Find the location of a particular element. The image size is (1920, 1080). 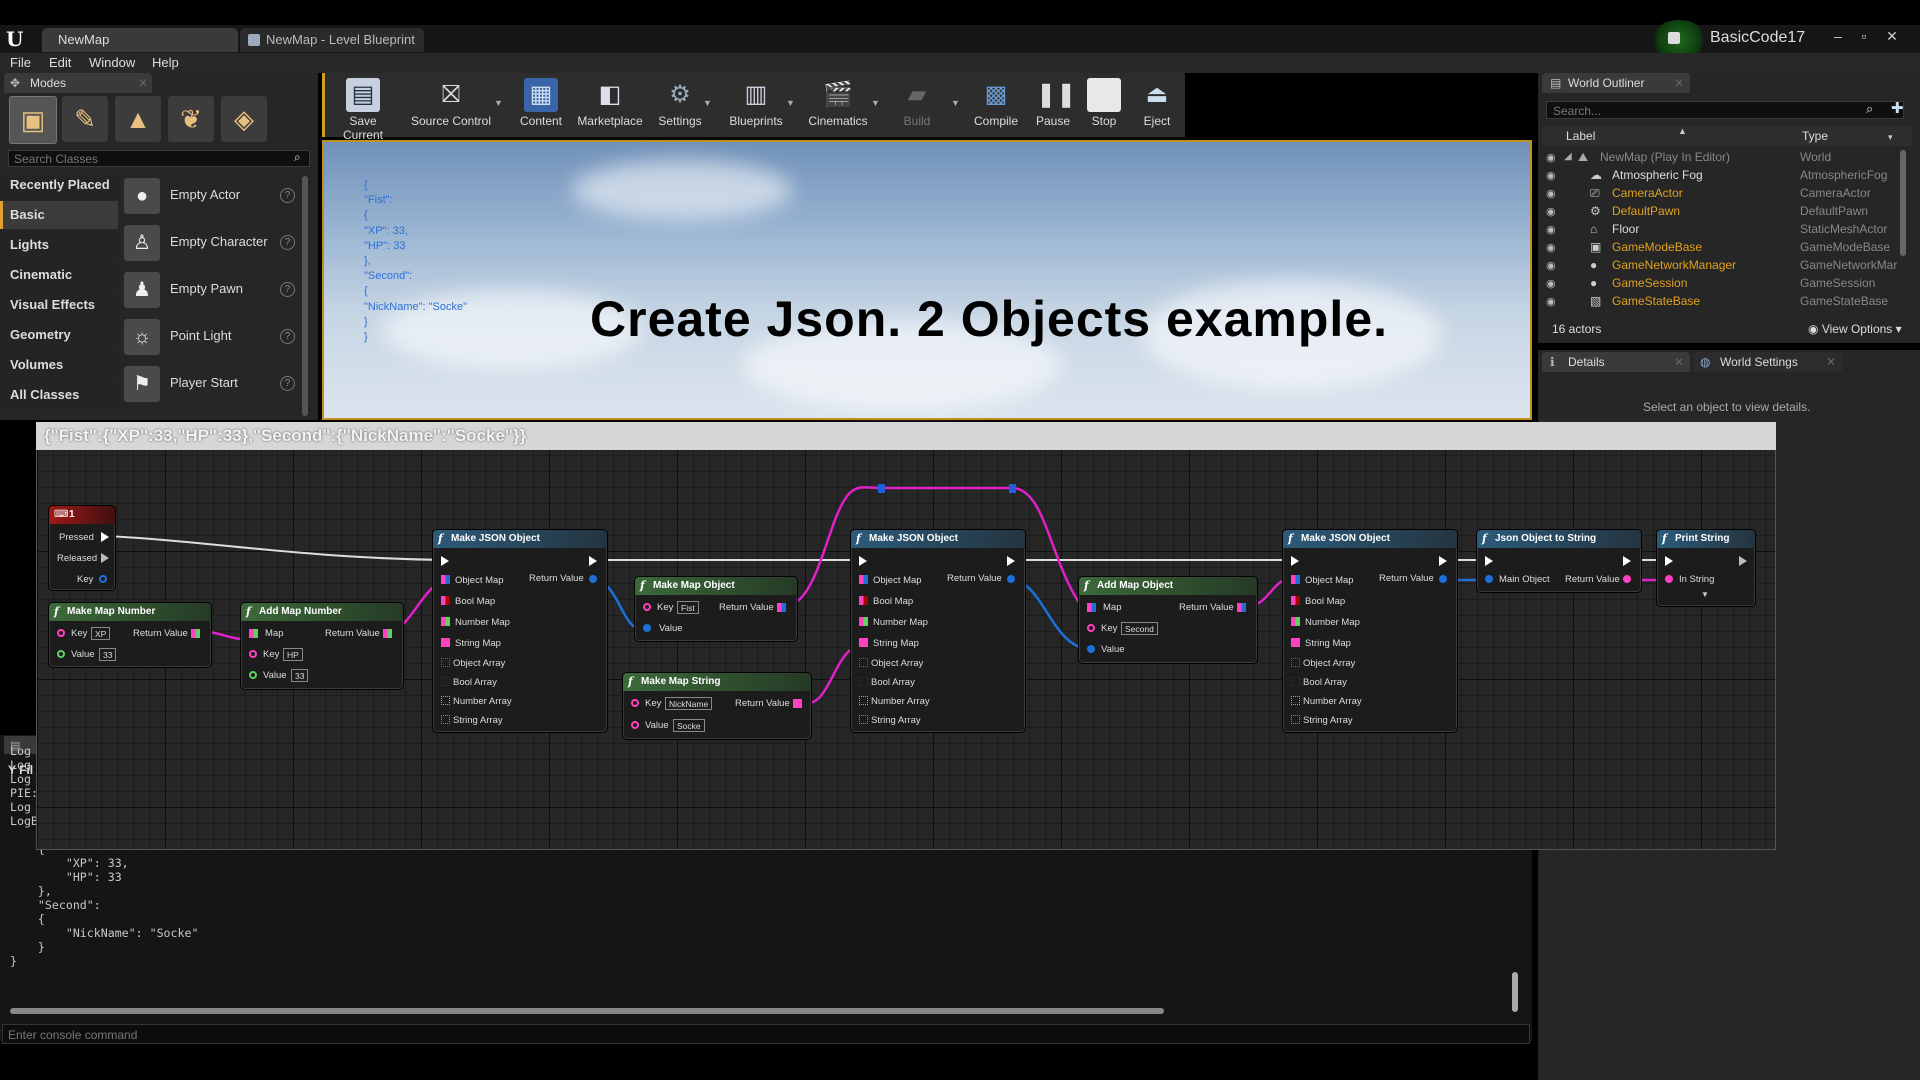

outliner-scrollbar is located at coordinates (1903, 203).